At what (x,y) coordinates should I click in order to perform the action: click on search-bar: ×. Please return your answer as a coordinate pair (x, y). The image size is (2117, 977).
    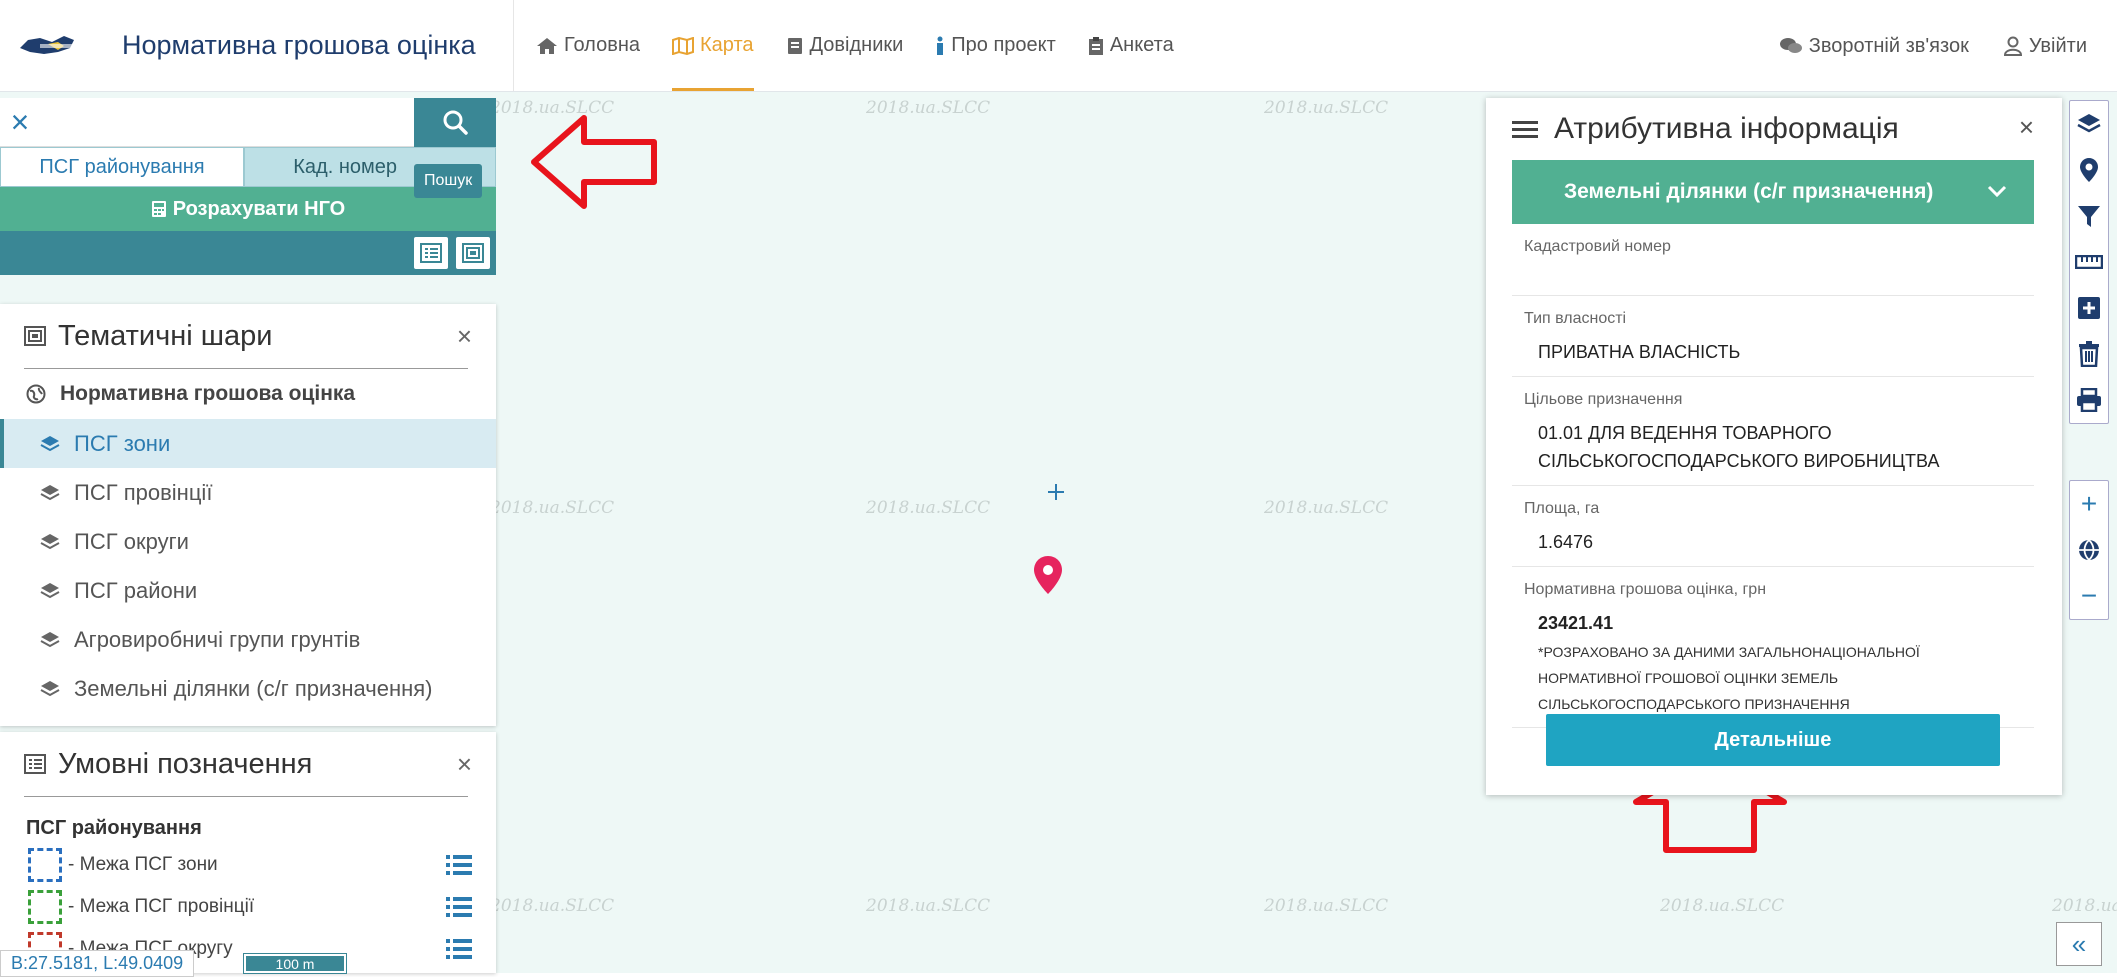
    Looking at the image, I should click on (248, 122).